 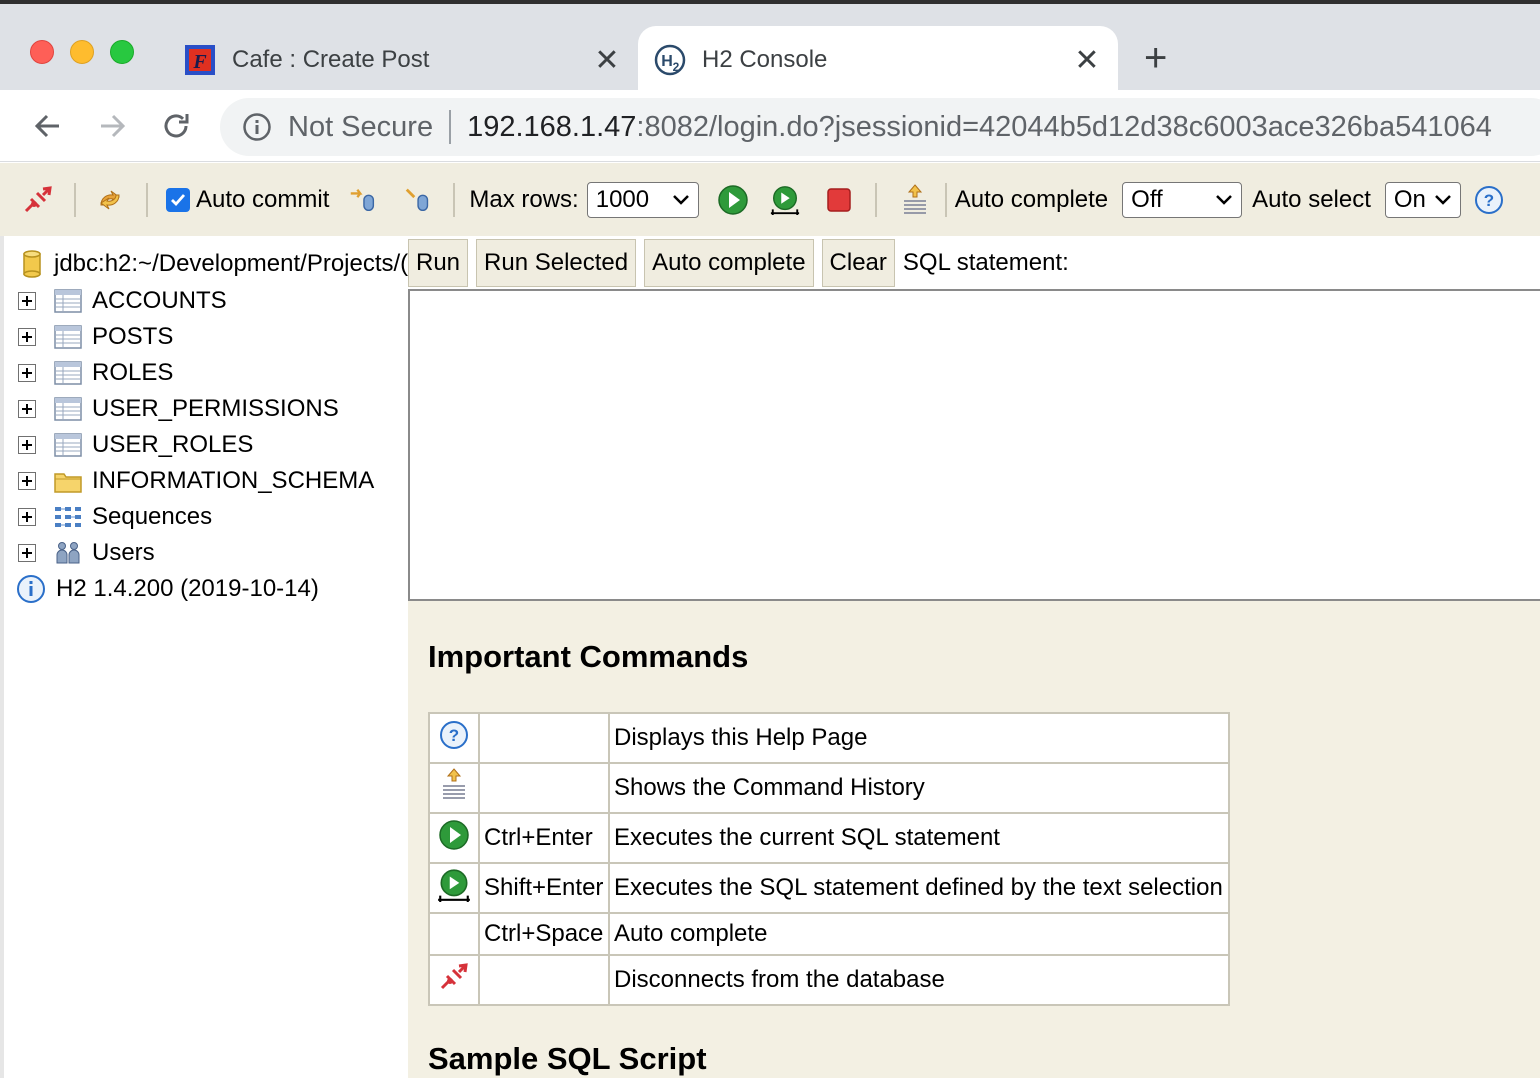 What do you see at coordinates (729, 263) in the screenshot?
I see `auto-complete-button: Auto complete` at bounding box center [729, 263].